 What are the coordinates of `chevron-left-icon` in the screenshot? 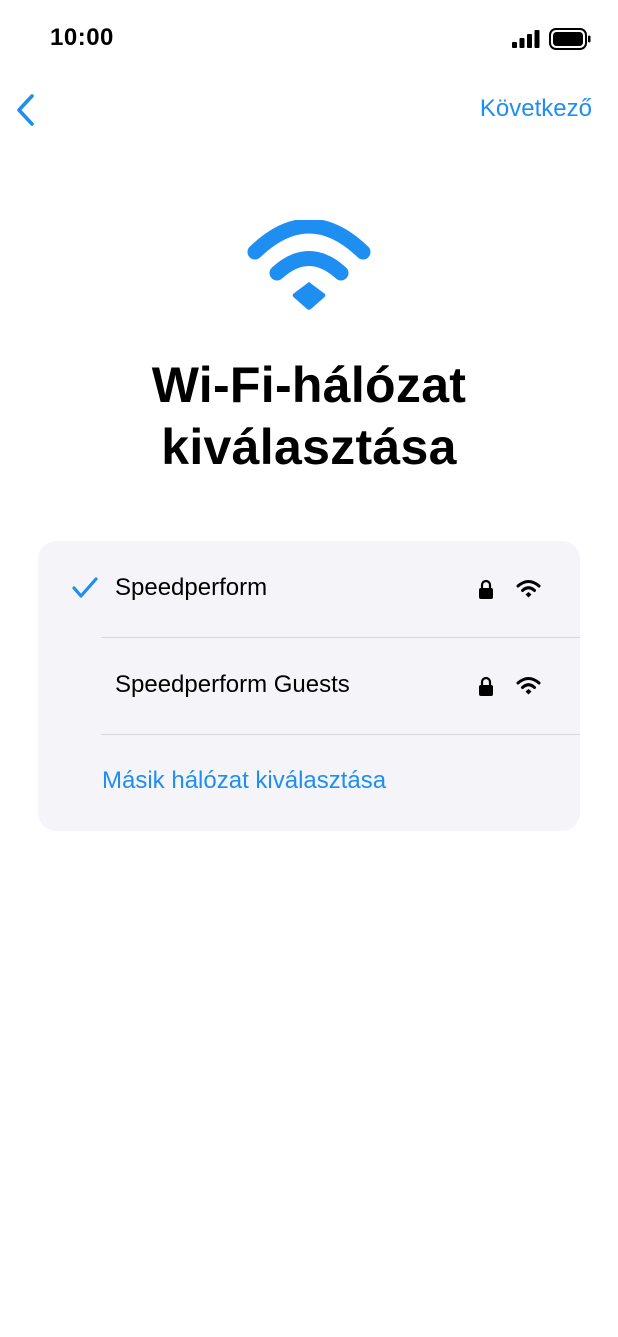 It's located at (25, 110).